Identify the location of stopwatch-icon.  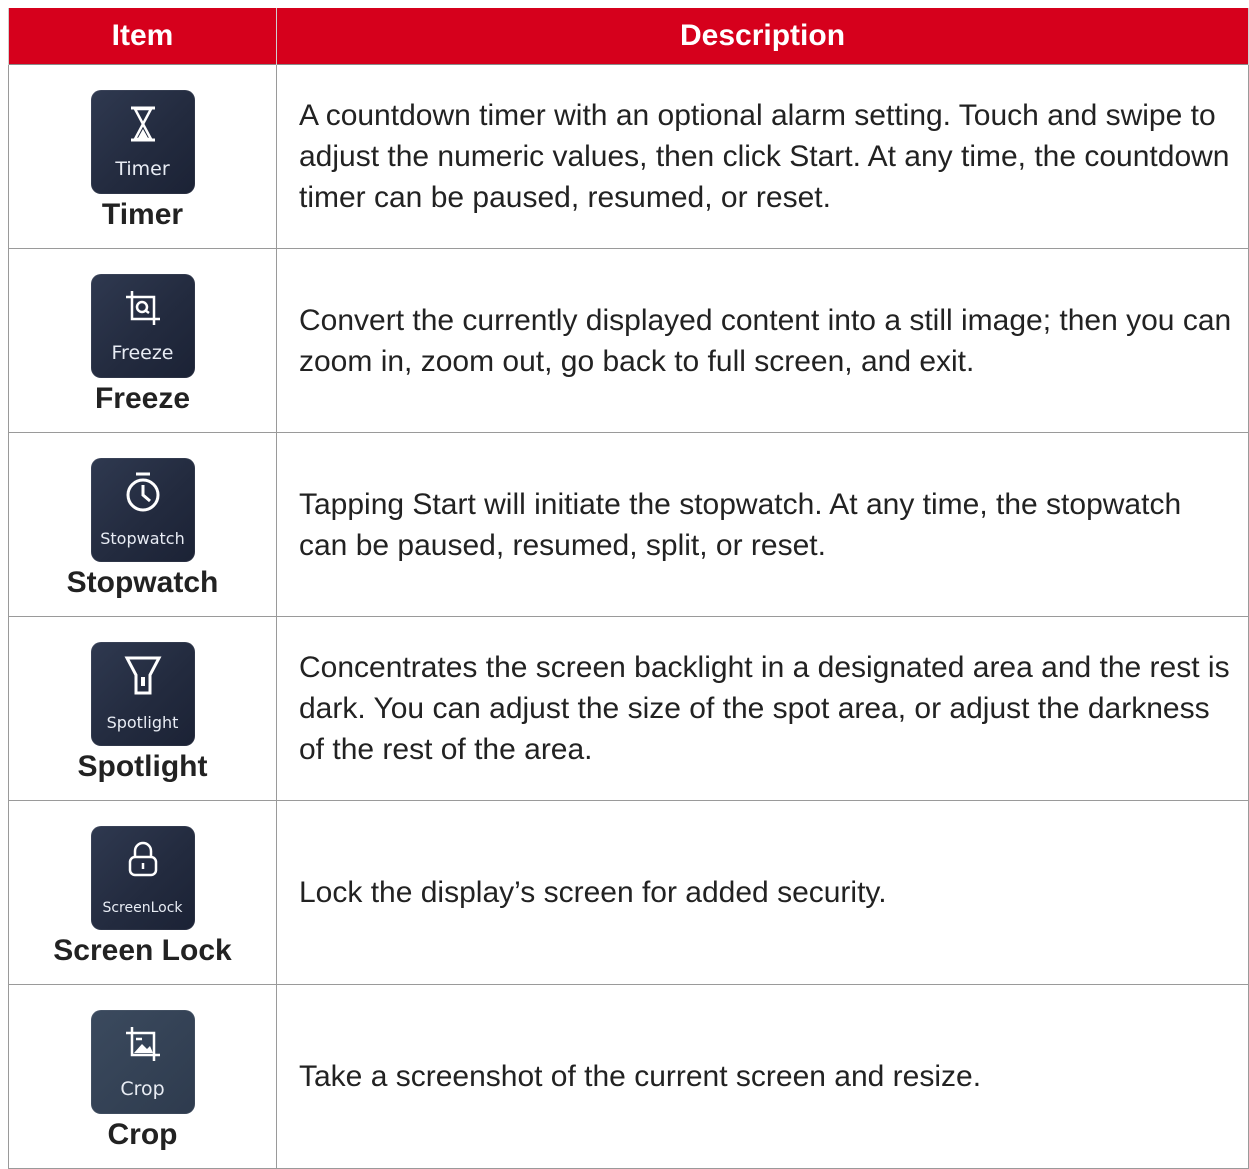
(142, 491).